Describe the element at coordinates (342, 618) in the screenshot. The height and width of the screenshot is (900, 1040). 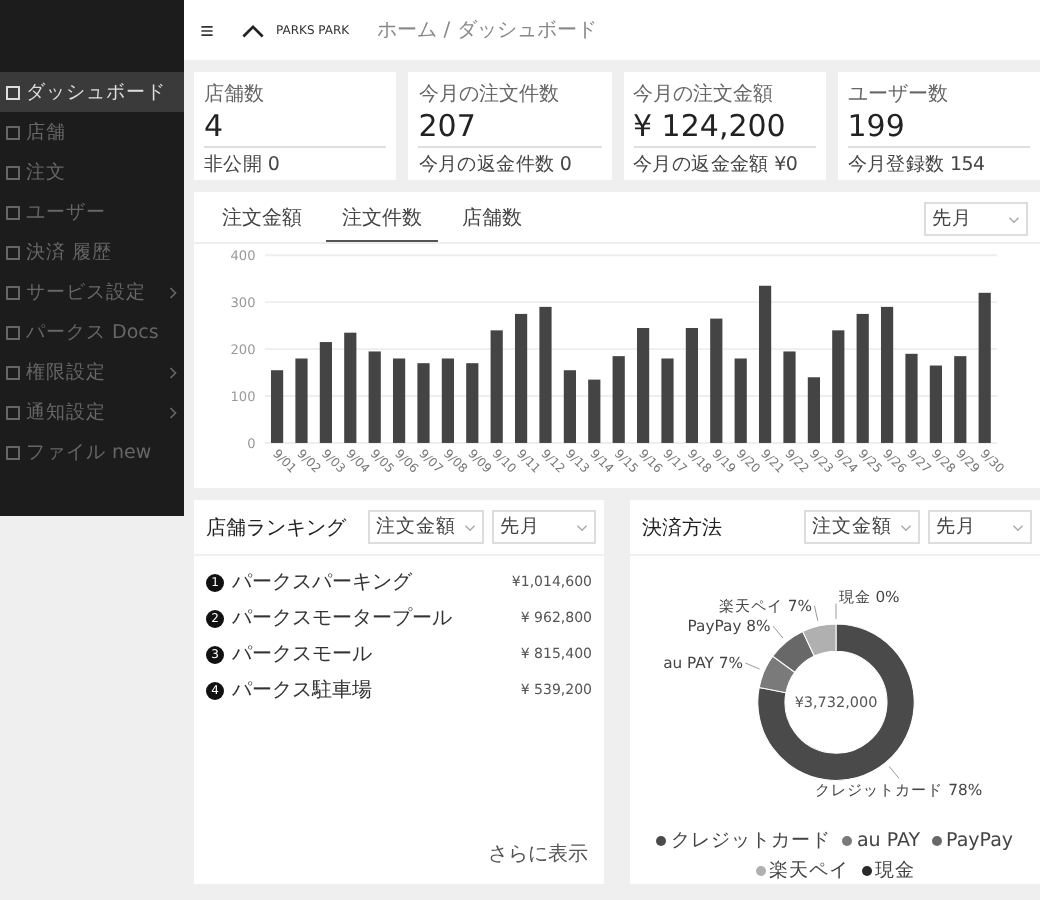
I see `store-name: パークスモータープール` at that location.